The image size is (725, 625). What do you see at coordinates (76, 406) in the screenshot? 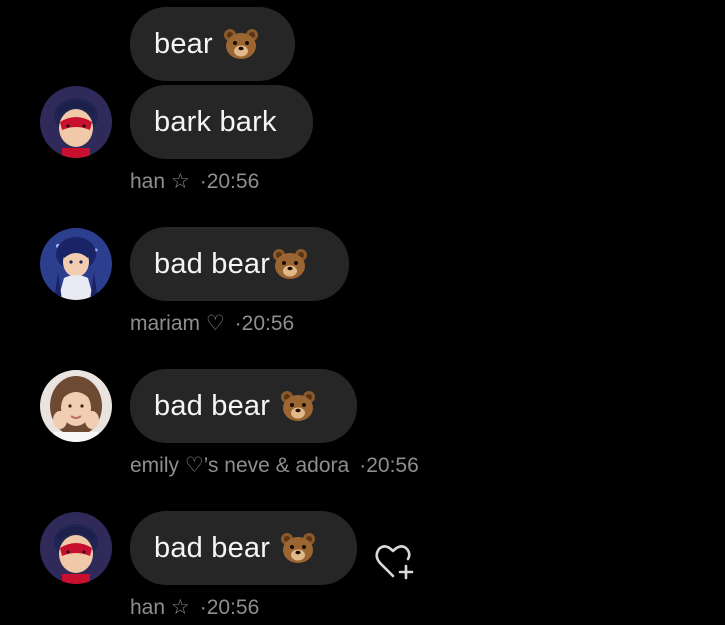
I see `avatar-emily` at bounding box center [76, 406].